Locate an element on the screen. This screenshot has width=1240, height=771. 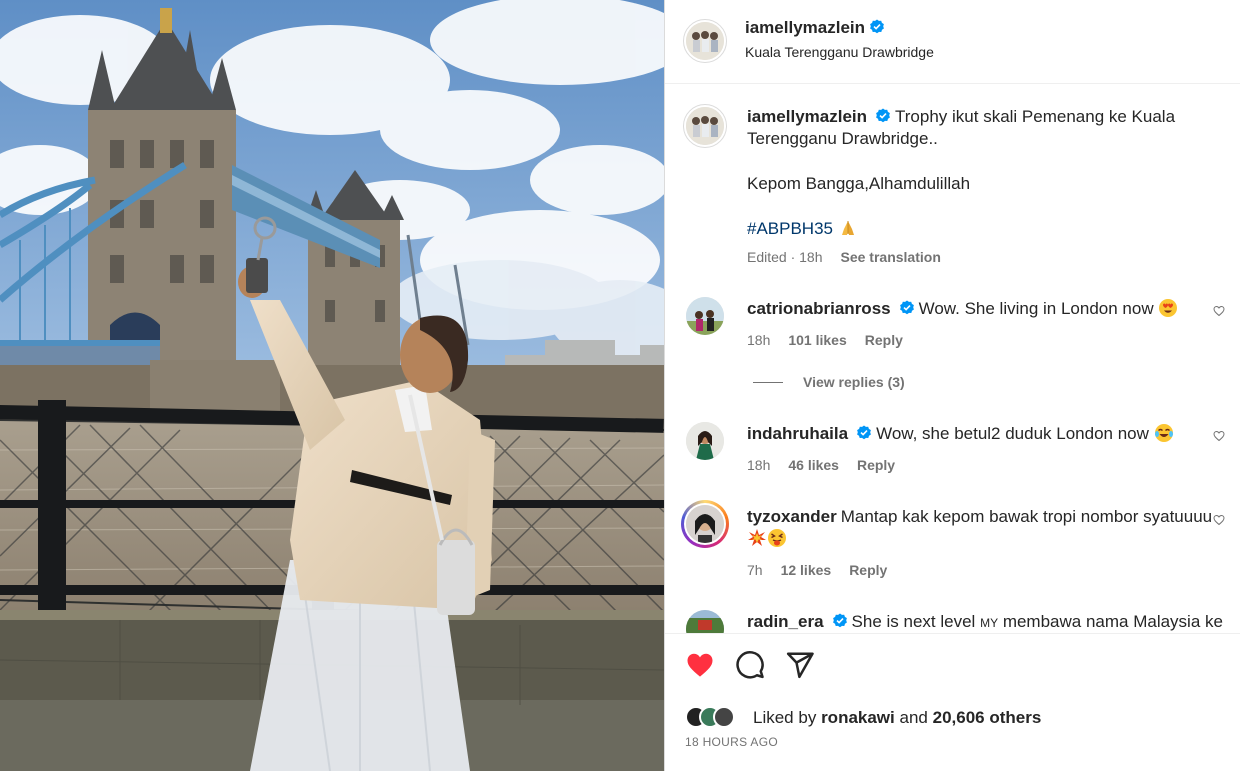
comment-icon is located at coordinates (750, 665).